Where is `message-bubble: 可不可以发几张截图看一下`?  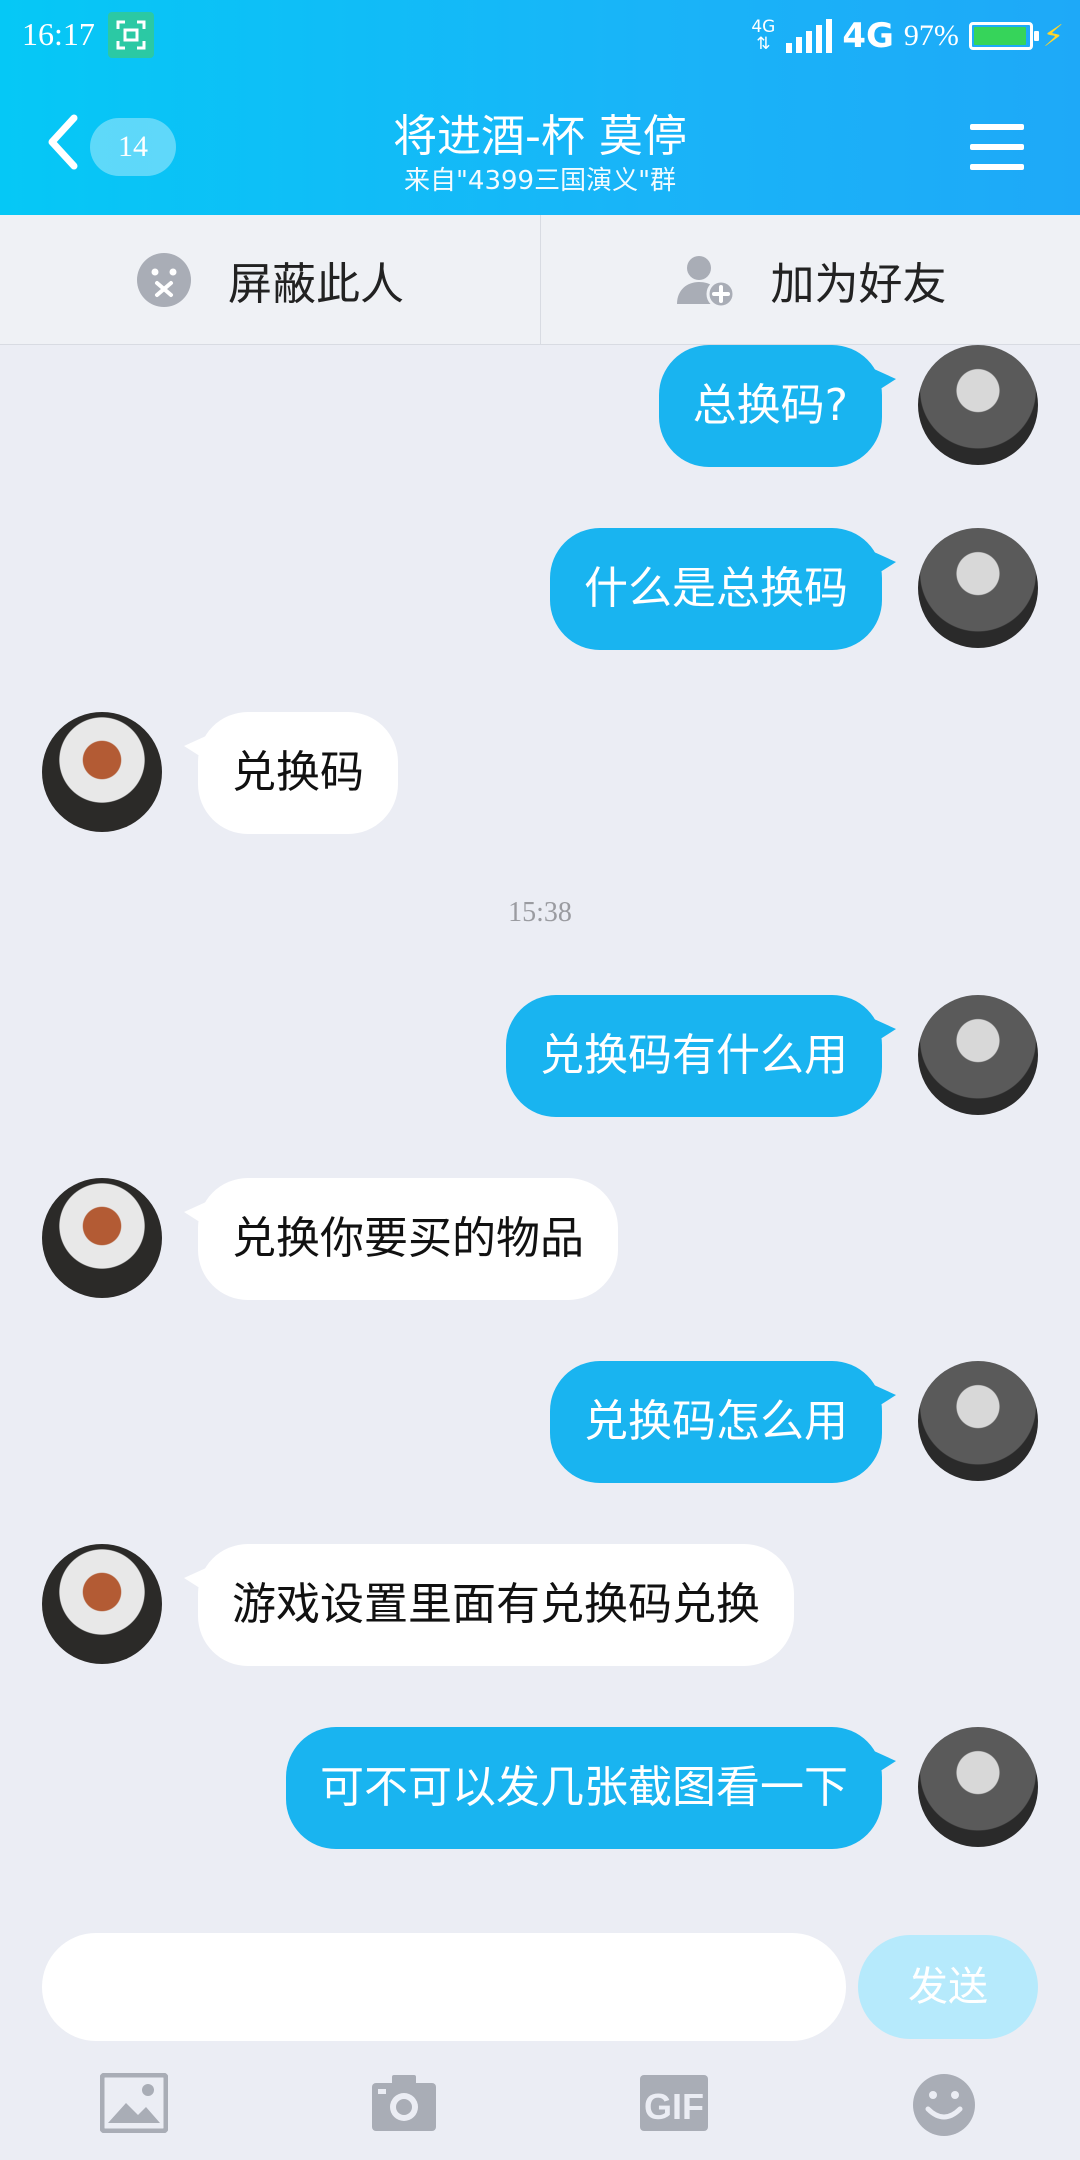
message-bubble: 可不可以发几张截图看一下 is located at coordinates (591, 1788).